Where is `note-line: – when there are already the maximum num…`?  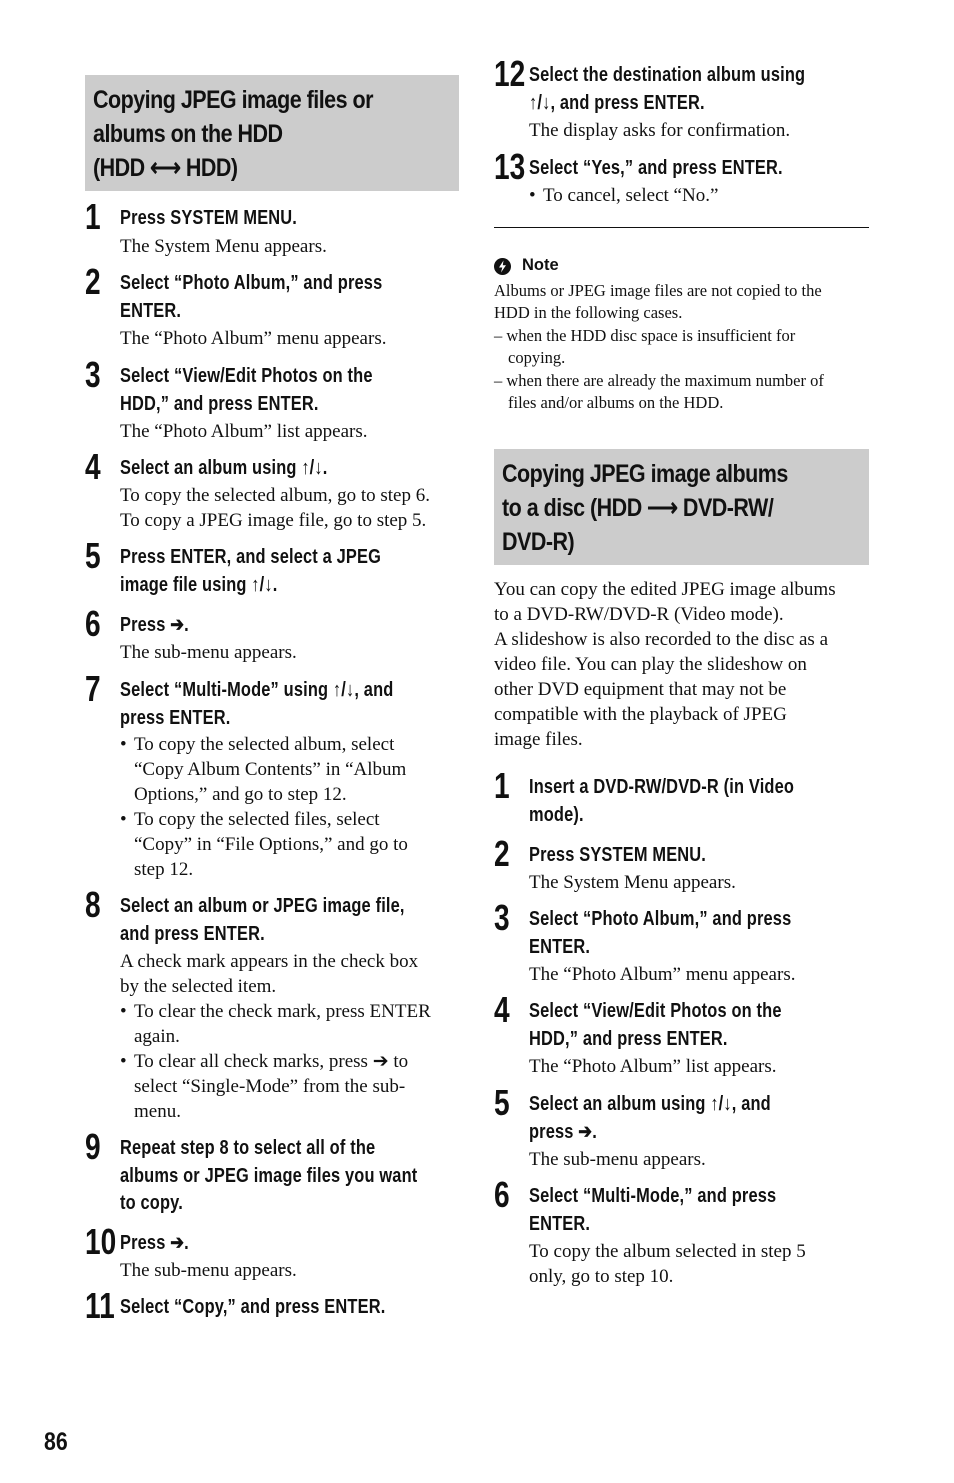 note-line: – when there are already the maximum num… is located at coordinates (659, 380).